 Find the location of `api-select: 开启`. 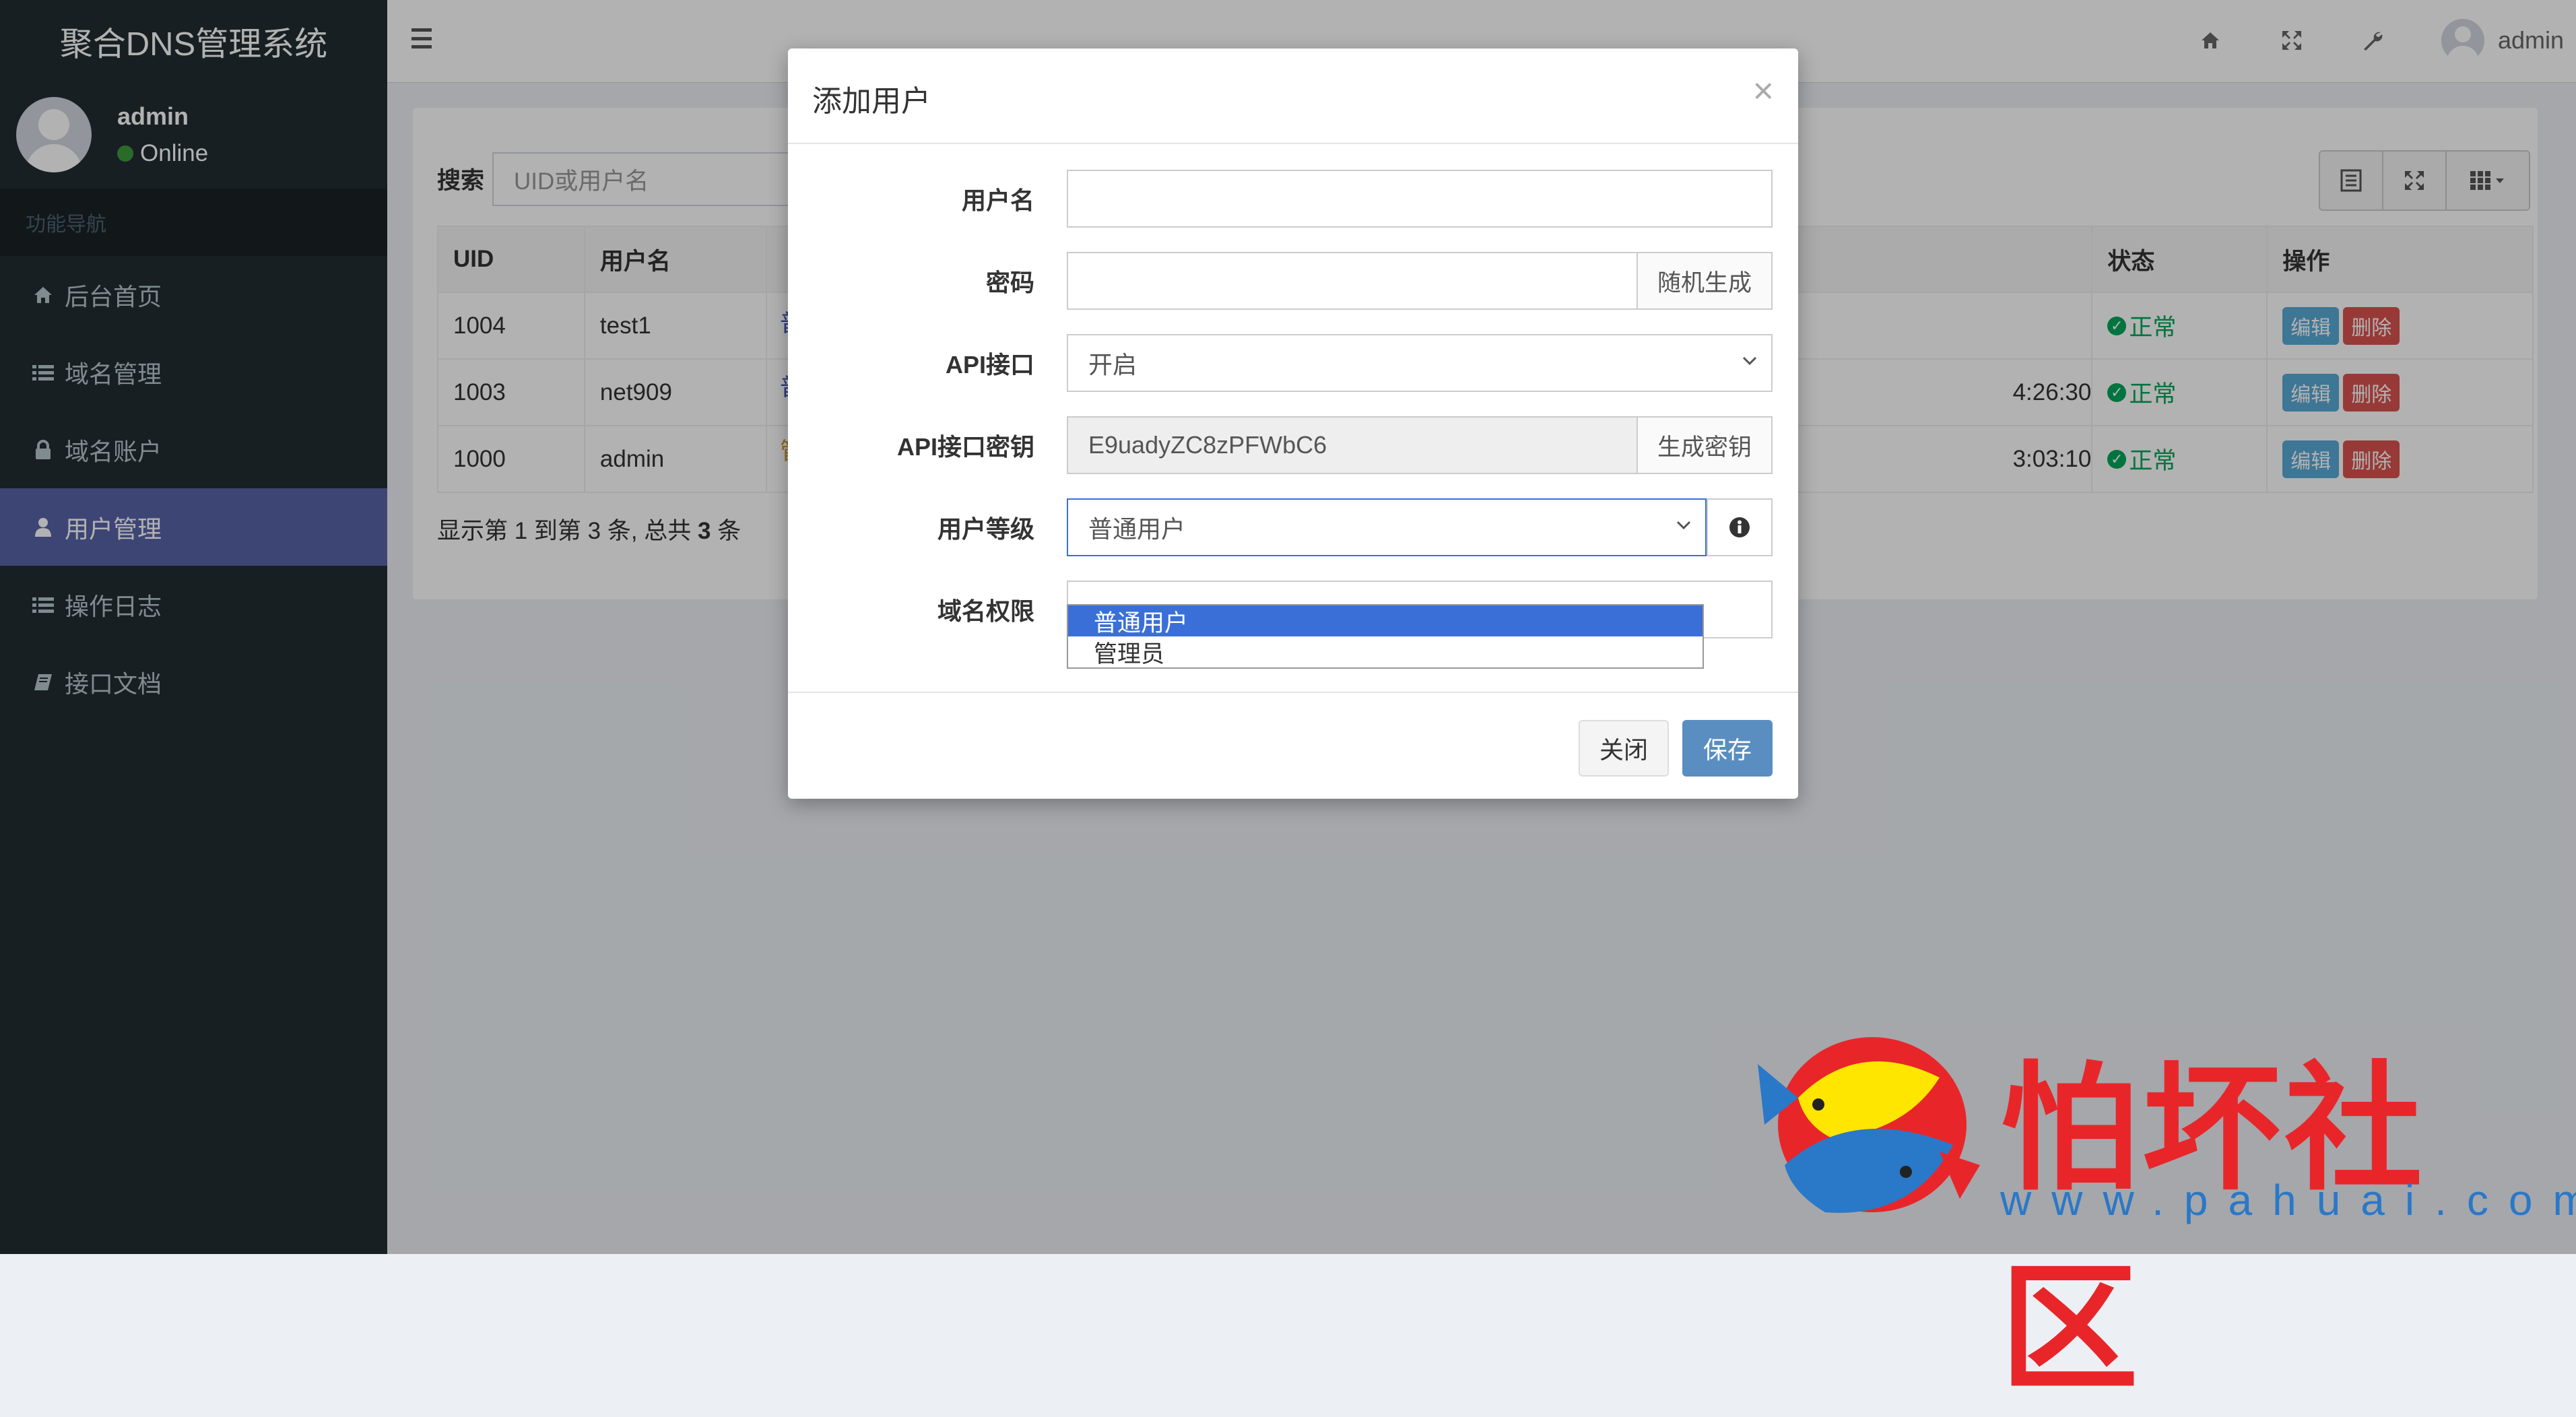

api-select: 开启 is located at coordinates (1420, 363).